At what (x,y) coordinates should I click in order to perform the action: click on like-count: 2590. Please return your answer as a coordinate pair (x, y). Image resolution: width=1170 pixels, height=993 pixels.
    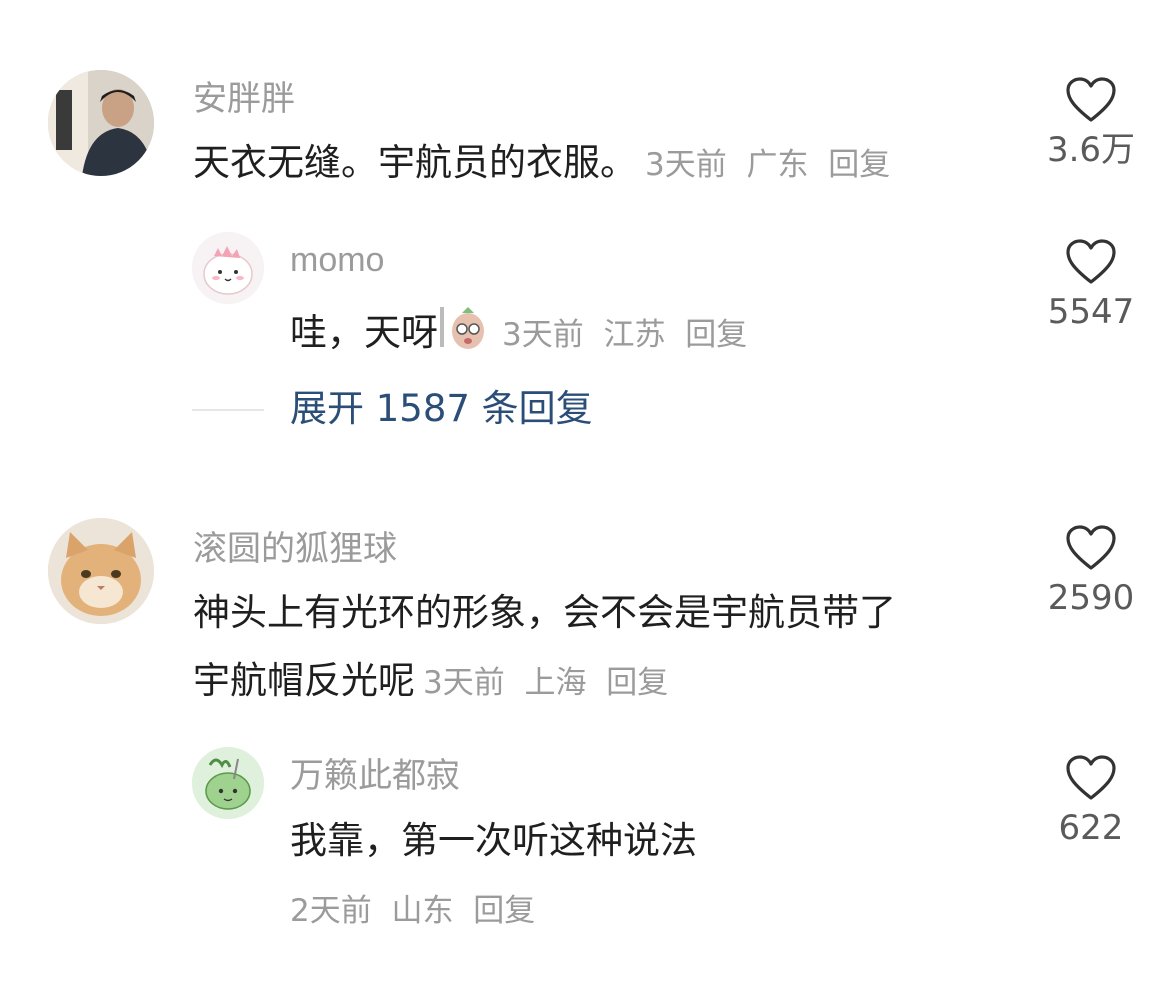
    Looking at the image, I should click on (1091, 598).